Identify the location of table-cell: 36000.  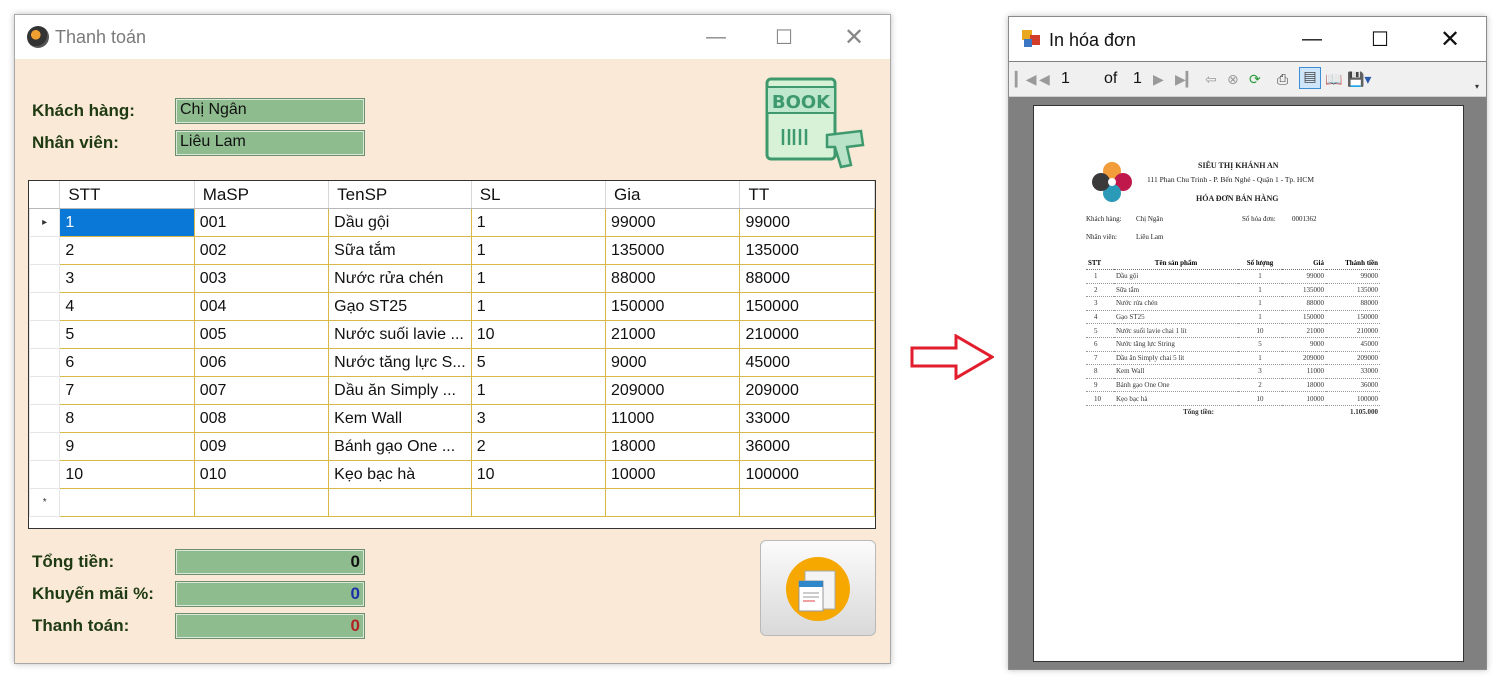
(807, 446).